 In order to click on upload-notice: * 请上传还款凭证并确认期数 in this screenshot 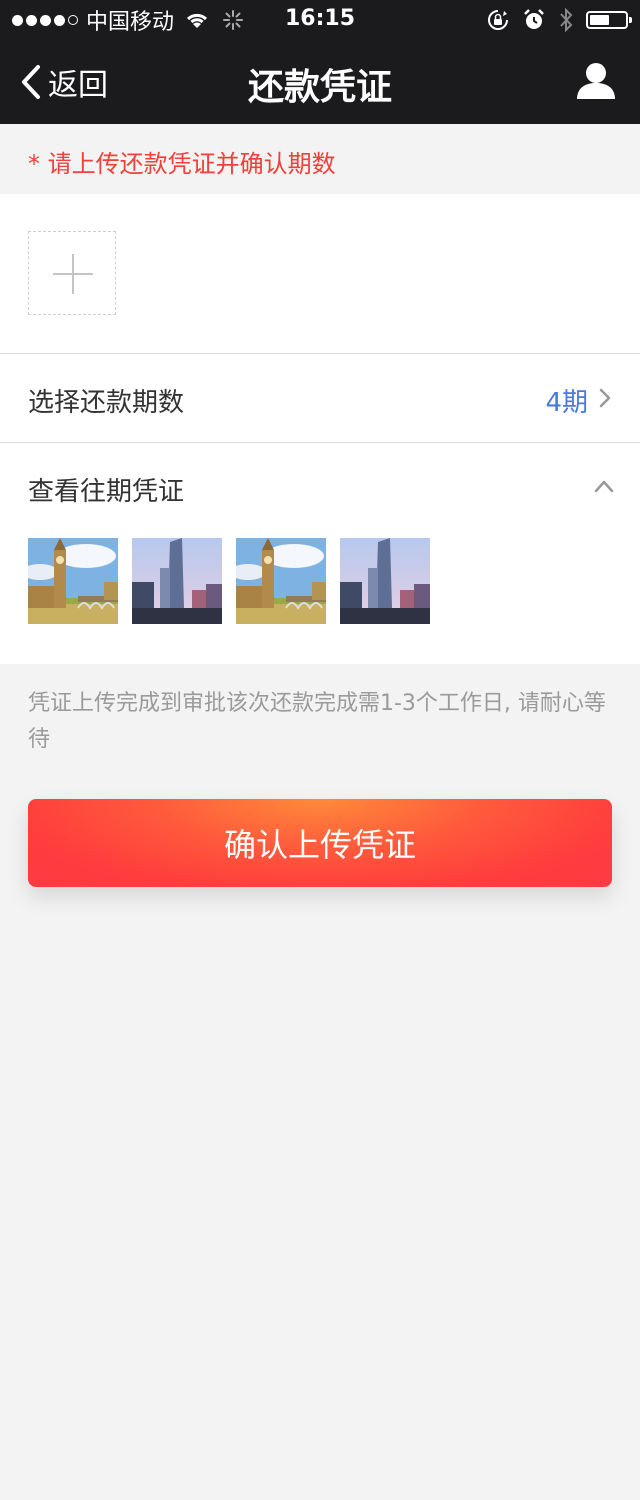, I will do `click(320, 159)`.